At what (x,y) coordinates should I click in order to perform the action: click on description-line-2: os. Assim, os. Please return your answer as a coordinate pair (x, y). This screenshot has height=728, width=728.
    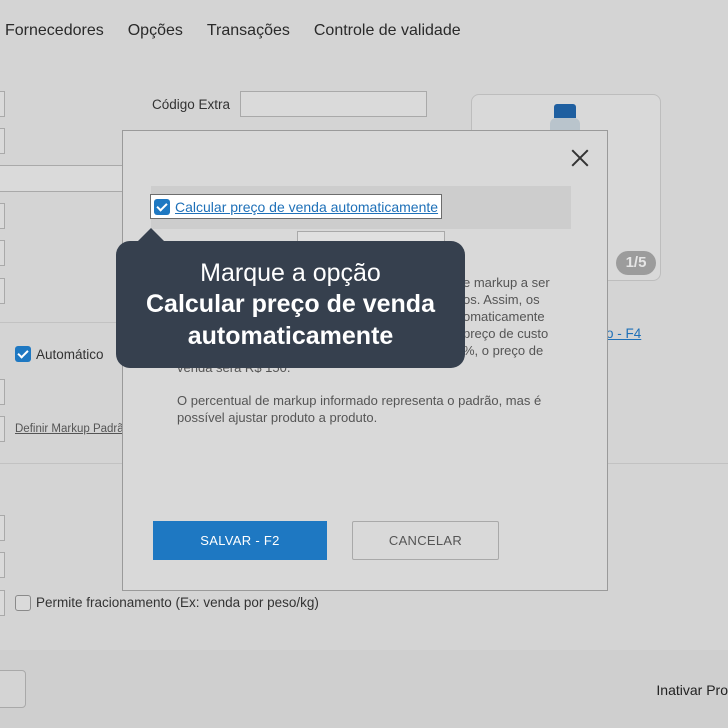
    Looking at the image, I should click on (501, 299).